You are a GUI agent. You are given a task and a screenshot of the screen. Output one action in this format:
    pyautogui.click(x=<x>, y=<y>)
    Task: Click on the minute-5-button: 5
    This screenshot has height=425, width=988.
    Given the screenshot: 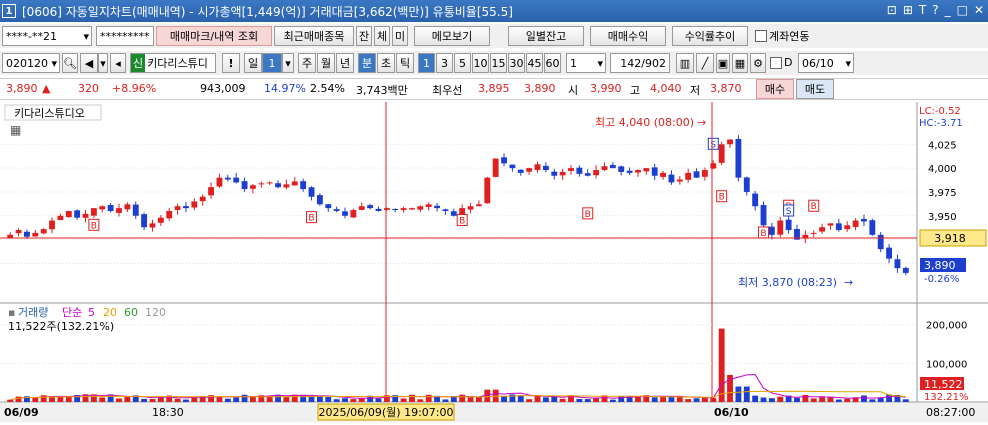 What is the action you would take?
    pyautogui.click(x=462, y=63)
    